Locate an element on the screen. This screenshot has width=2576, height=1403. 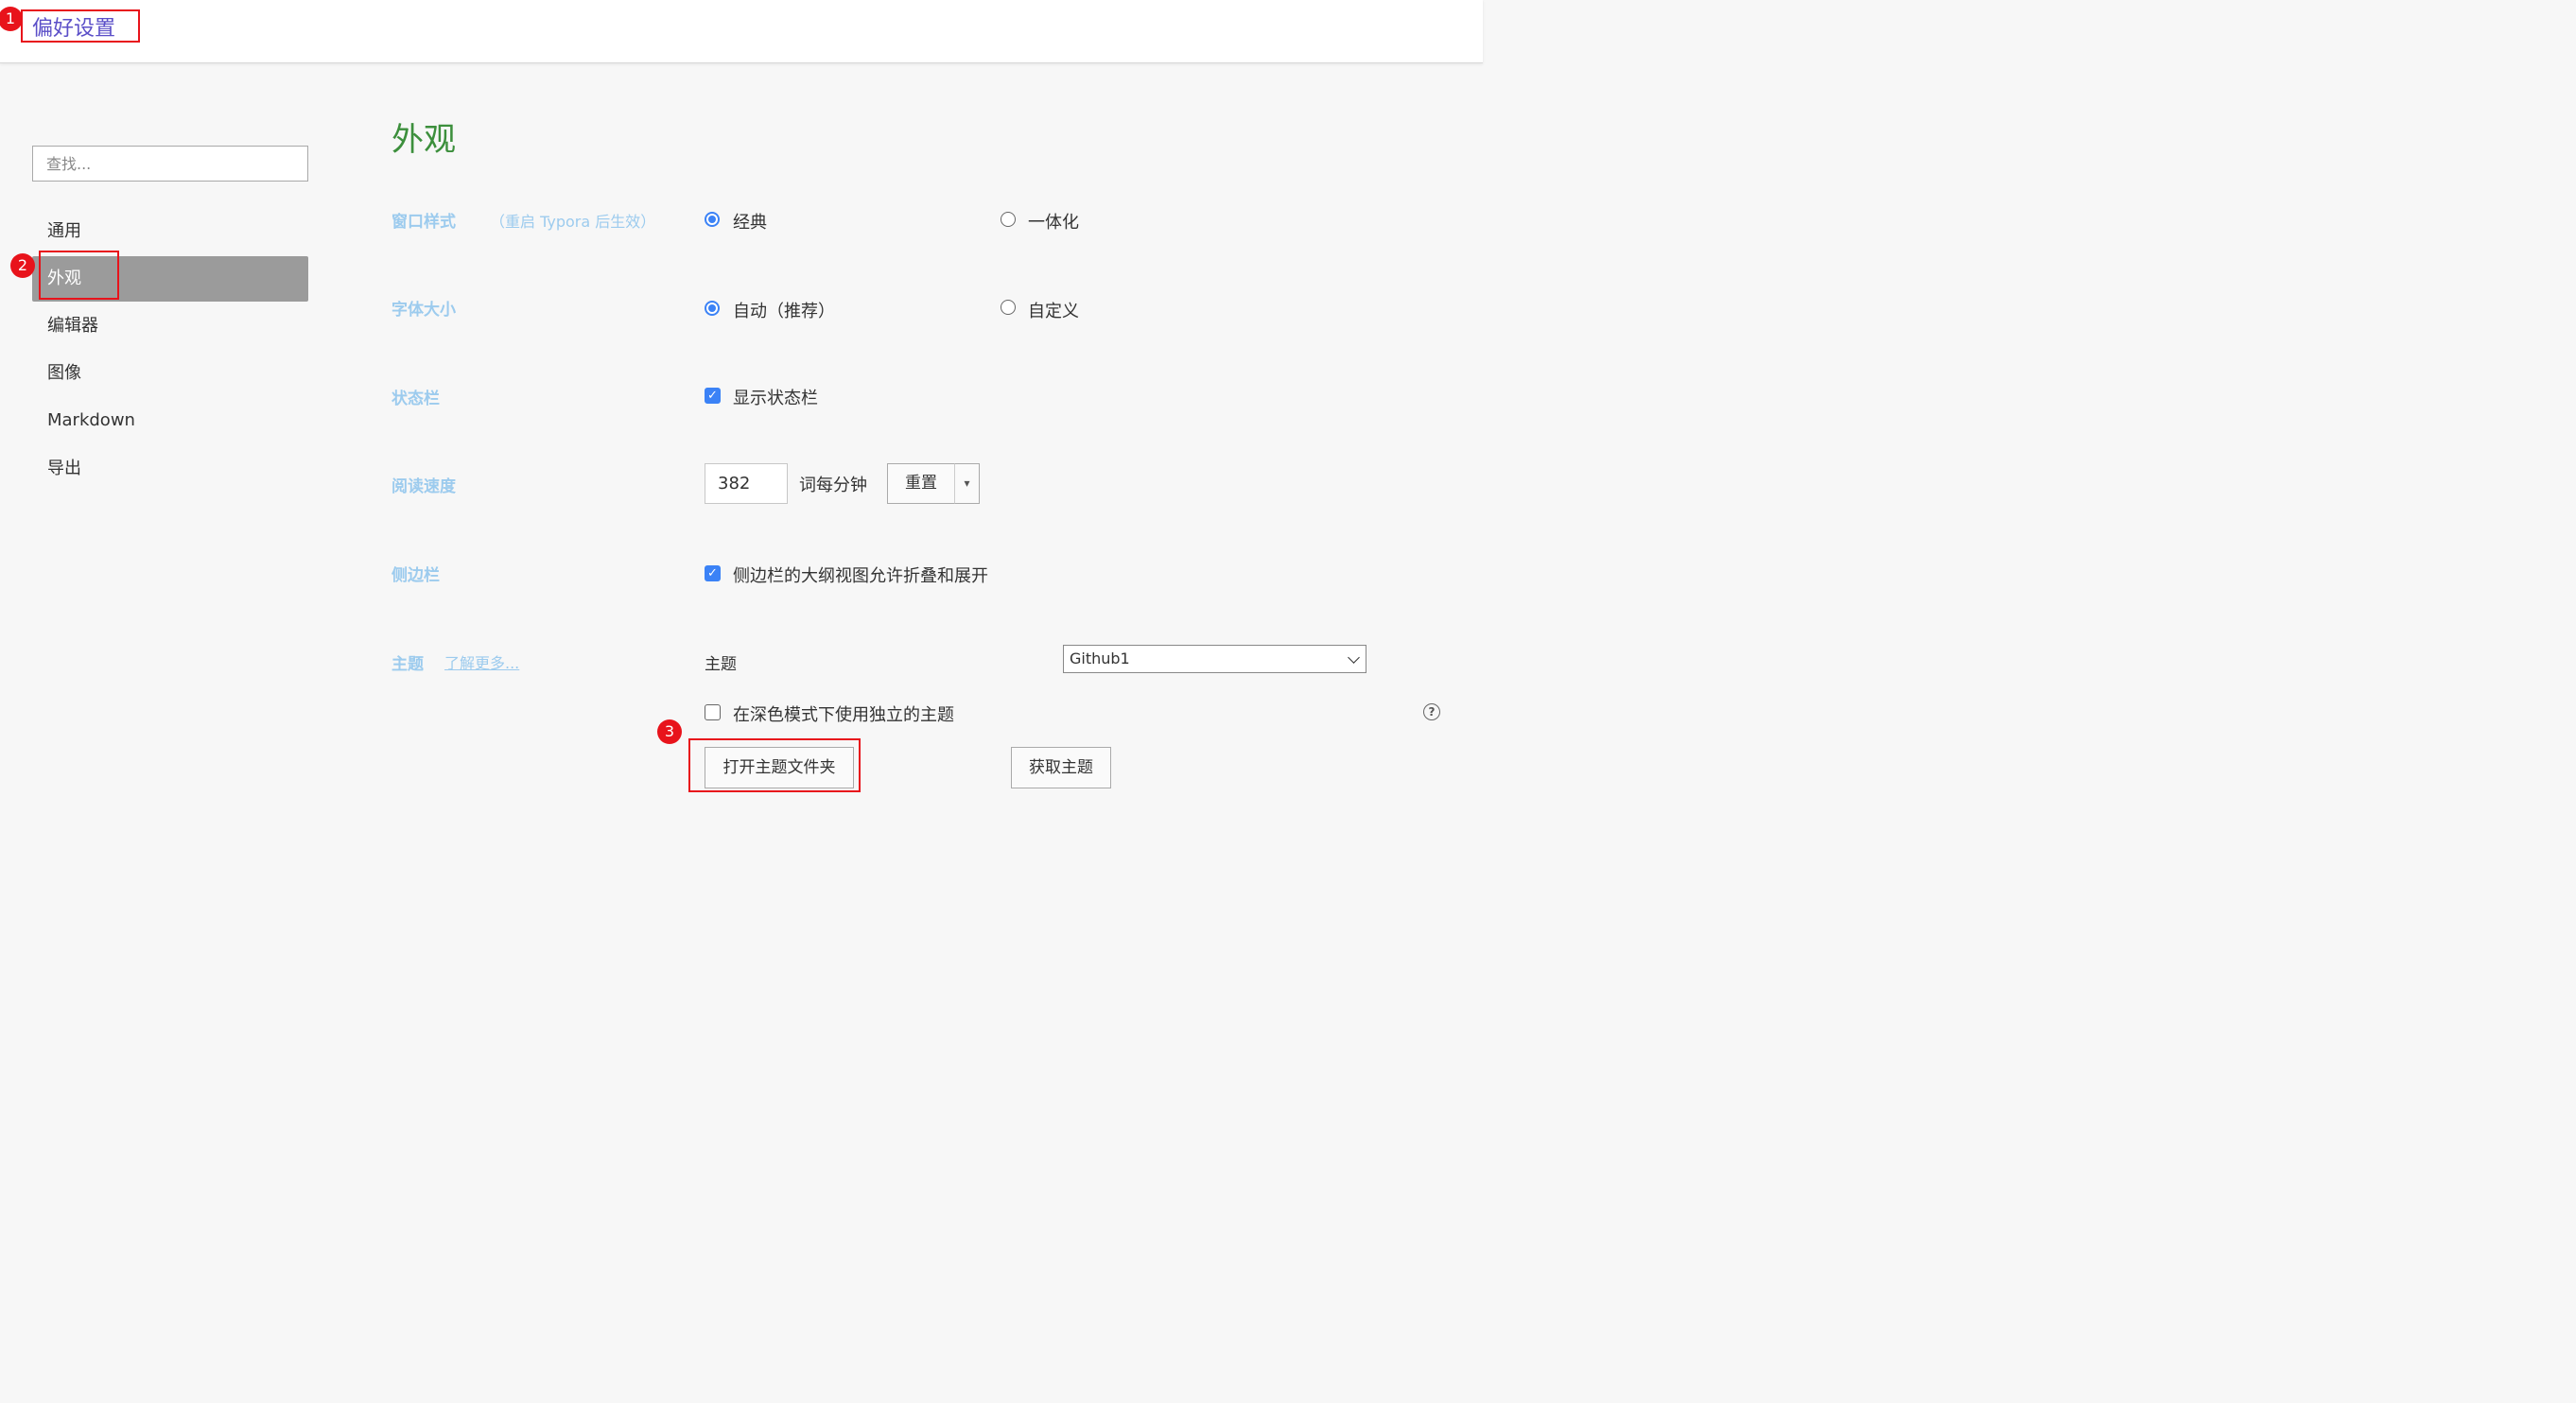
sidebar-item-markdown: Markdown is located at coordinates (170, 420).